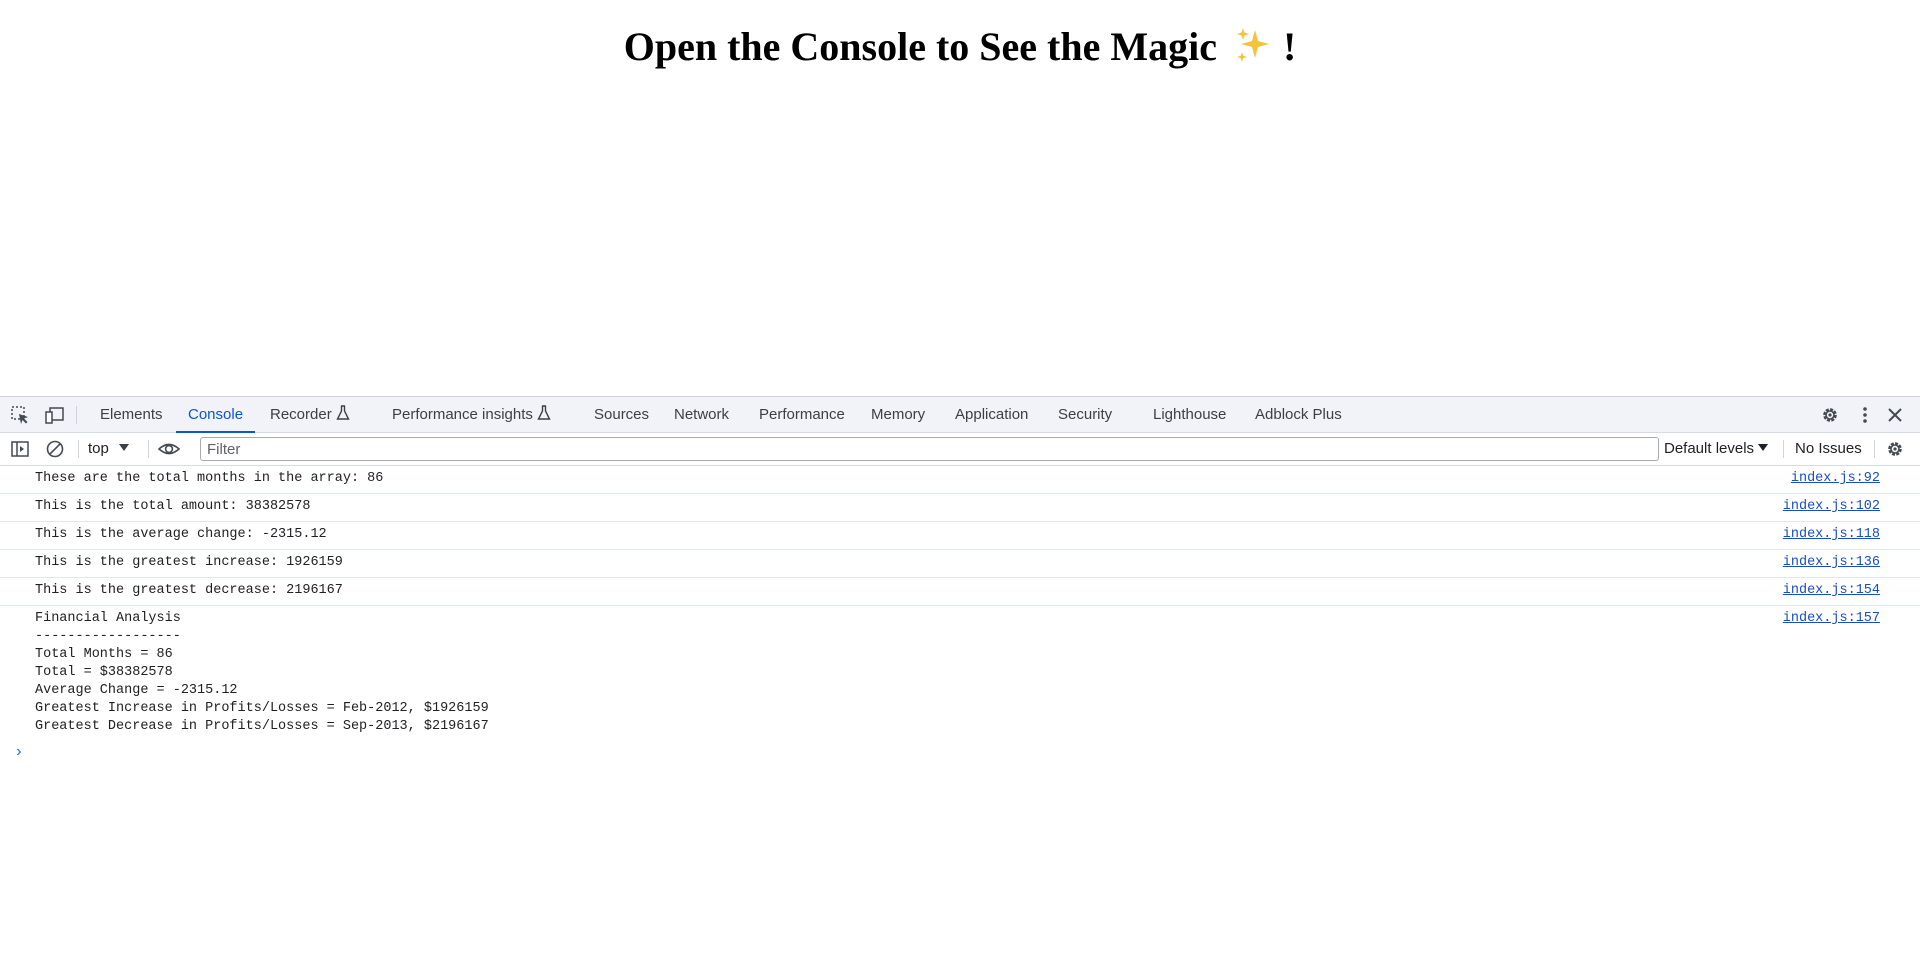  I want to click on source-link: index.js:136, so click(1831, 563).